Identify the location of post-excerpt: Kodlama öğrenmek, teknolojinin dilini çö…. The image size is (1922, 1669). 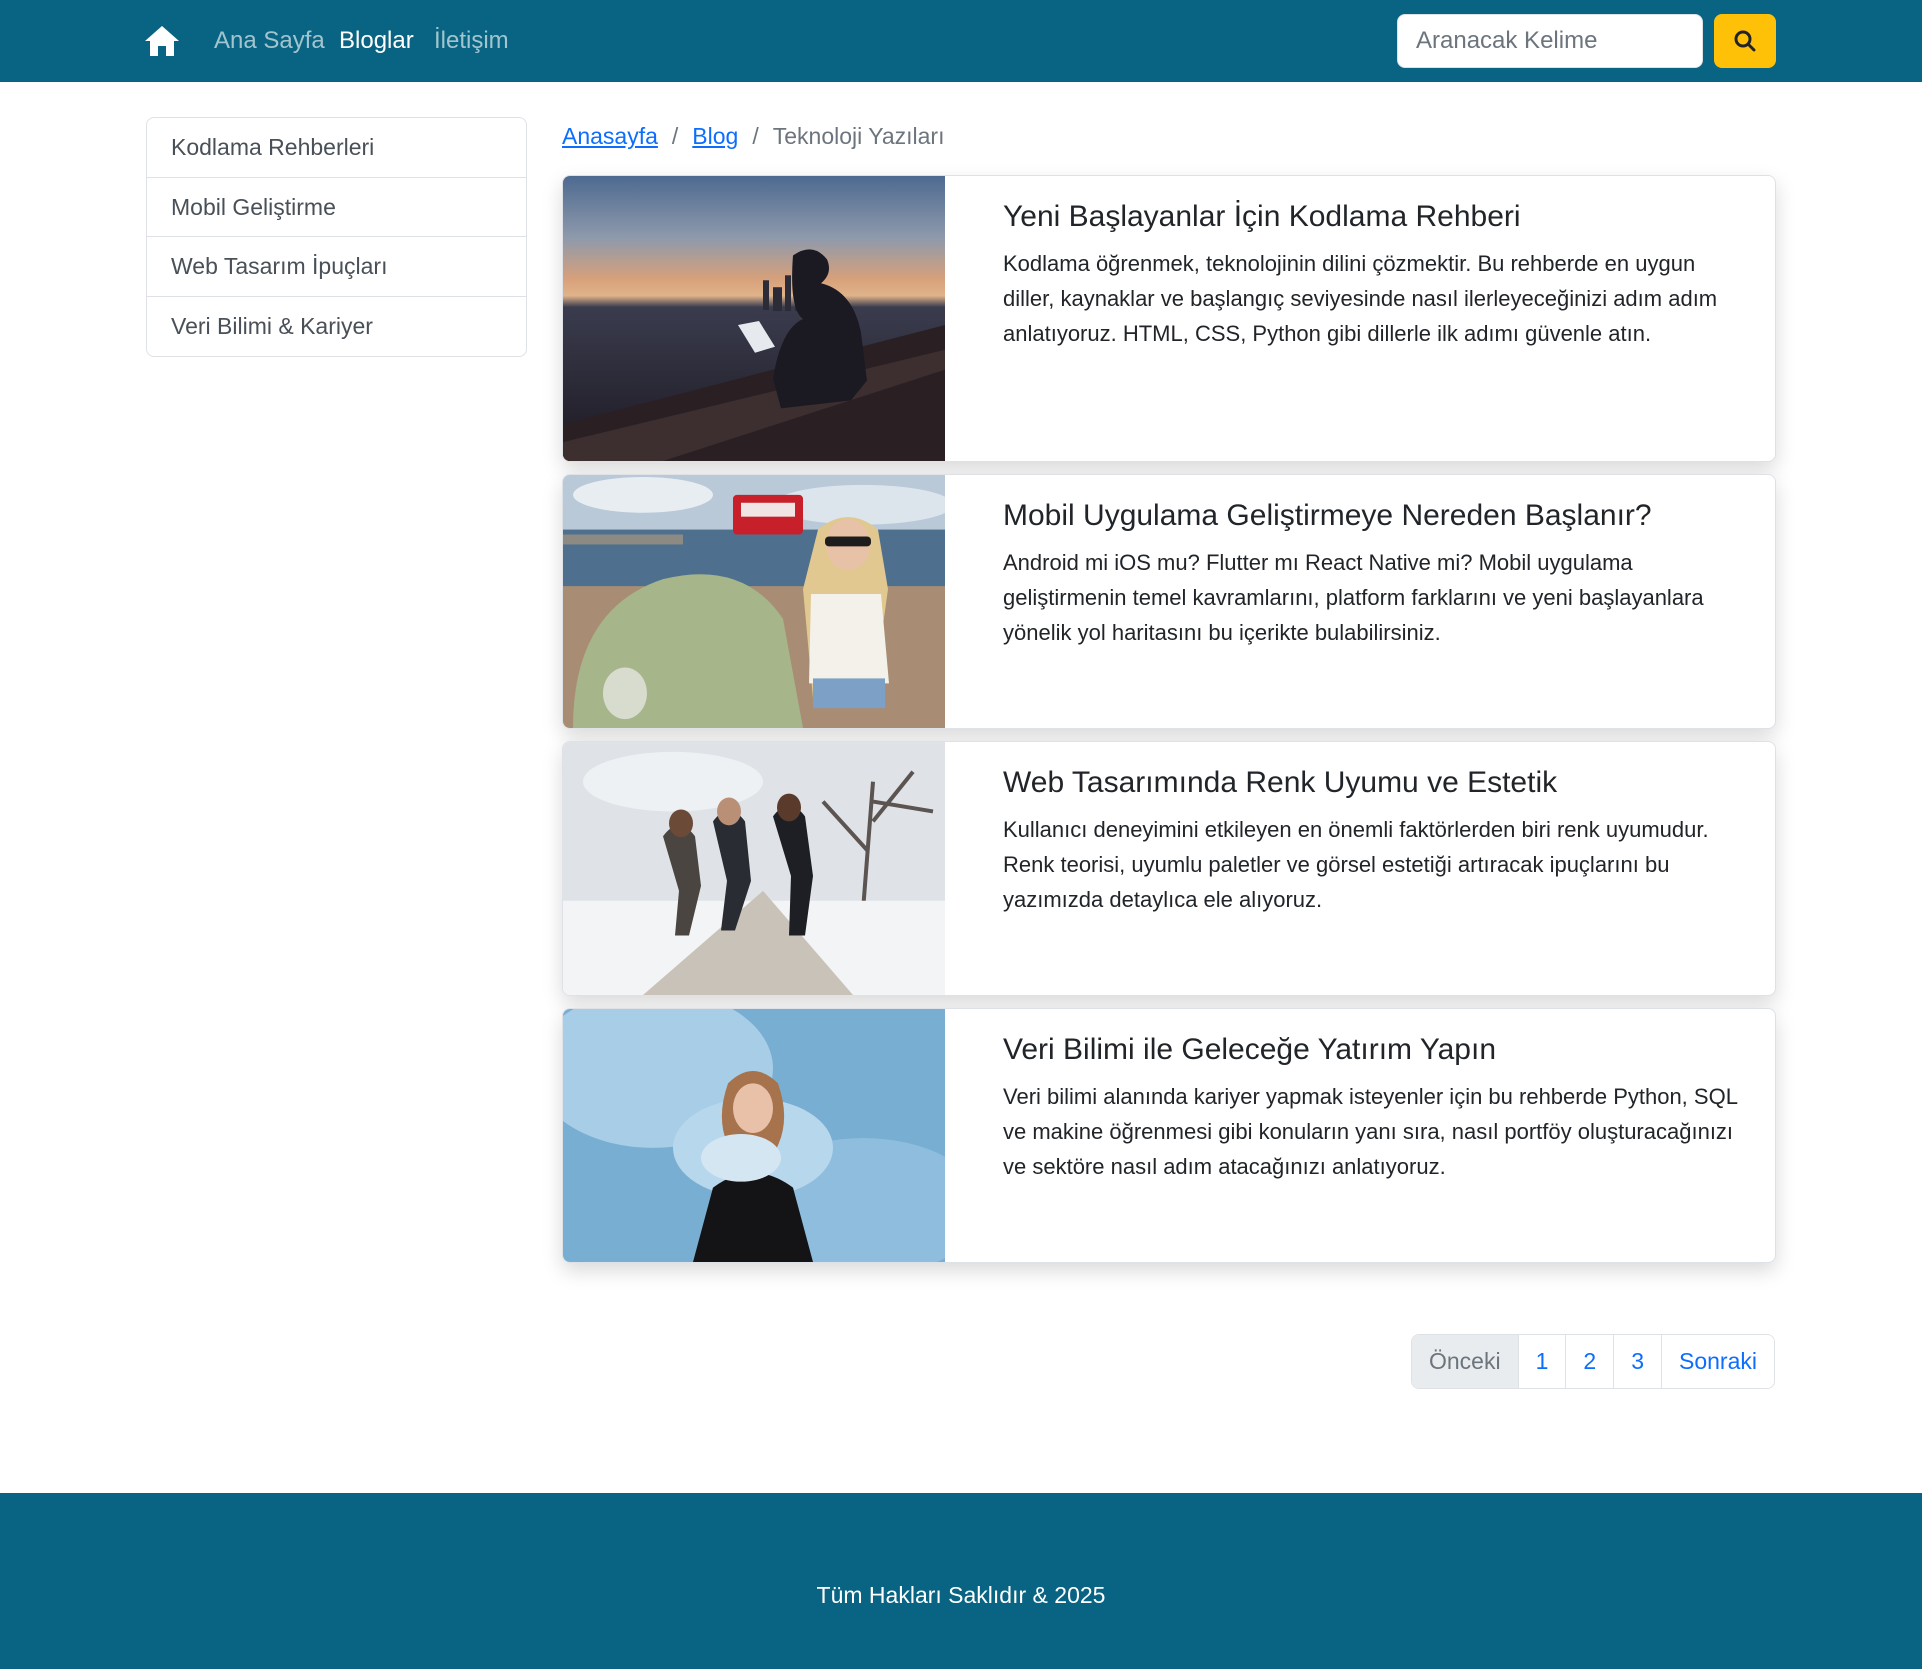
(1360, 298).